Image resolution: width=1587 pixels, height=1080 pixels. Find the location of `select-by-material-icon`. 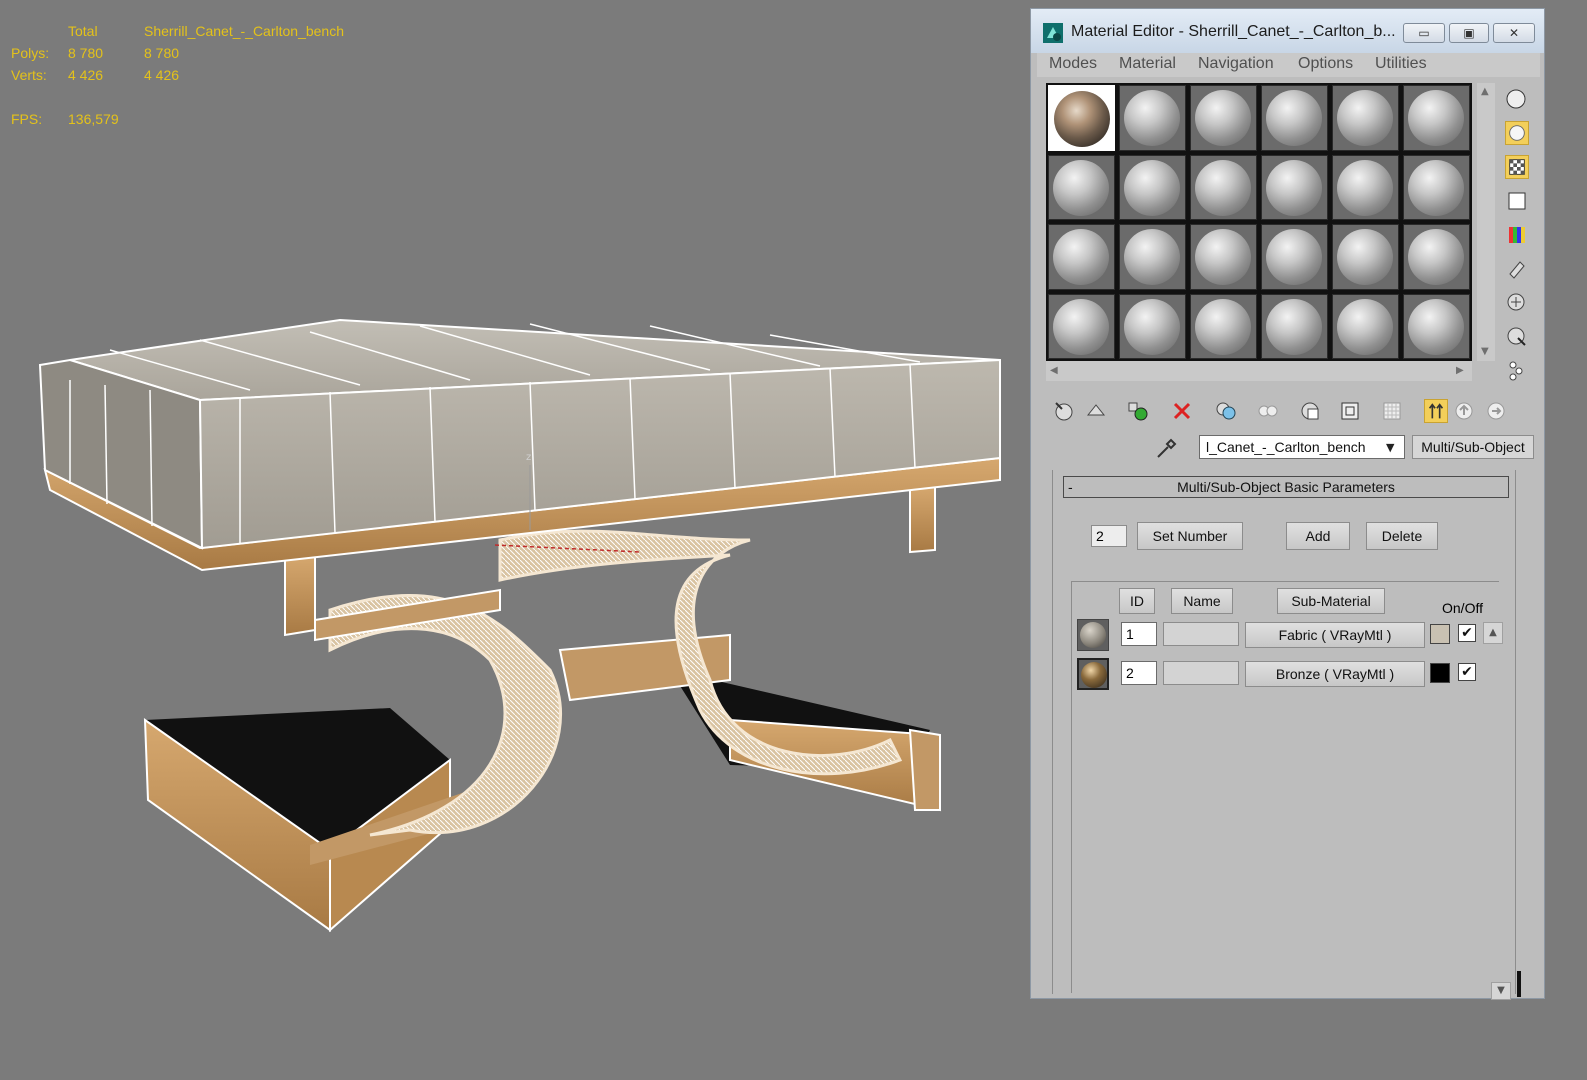

select-by-material-icon is located at coordinates (1517, 337).